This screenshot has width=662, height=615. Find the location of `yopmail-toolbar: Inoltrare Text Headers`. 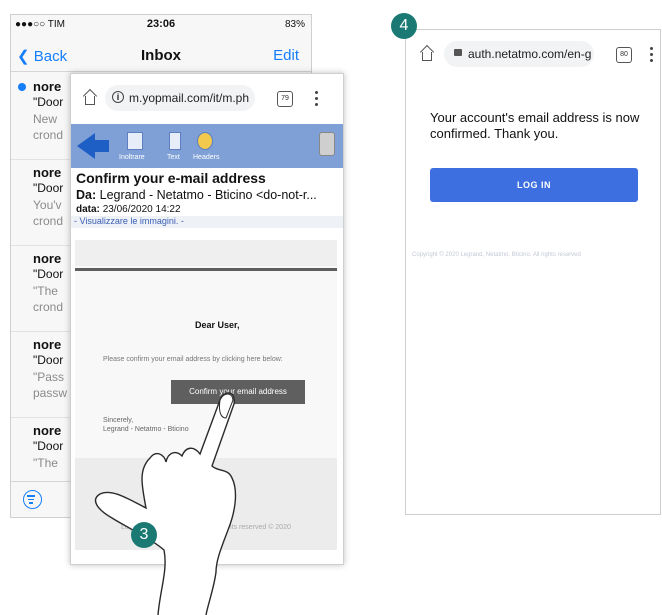

yopmail-toolbar: Inoltrare Text Headers is located at coordinates (207, 146).